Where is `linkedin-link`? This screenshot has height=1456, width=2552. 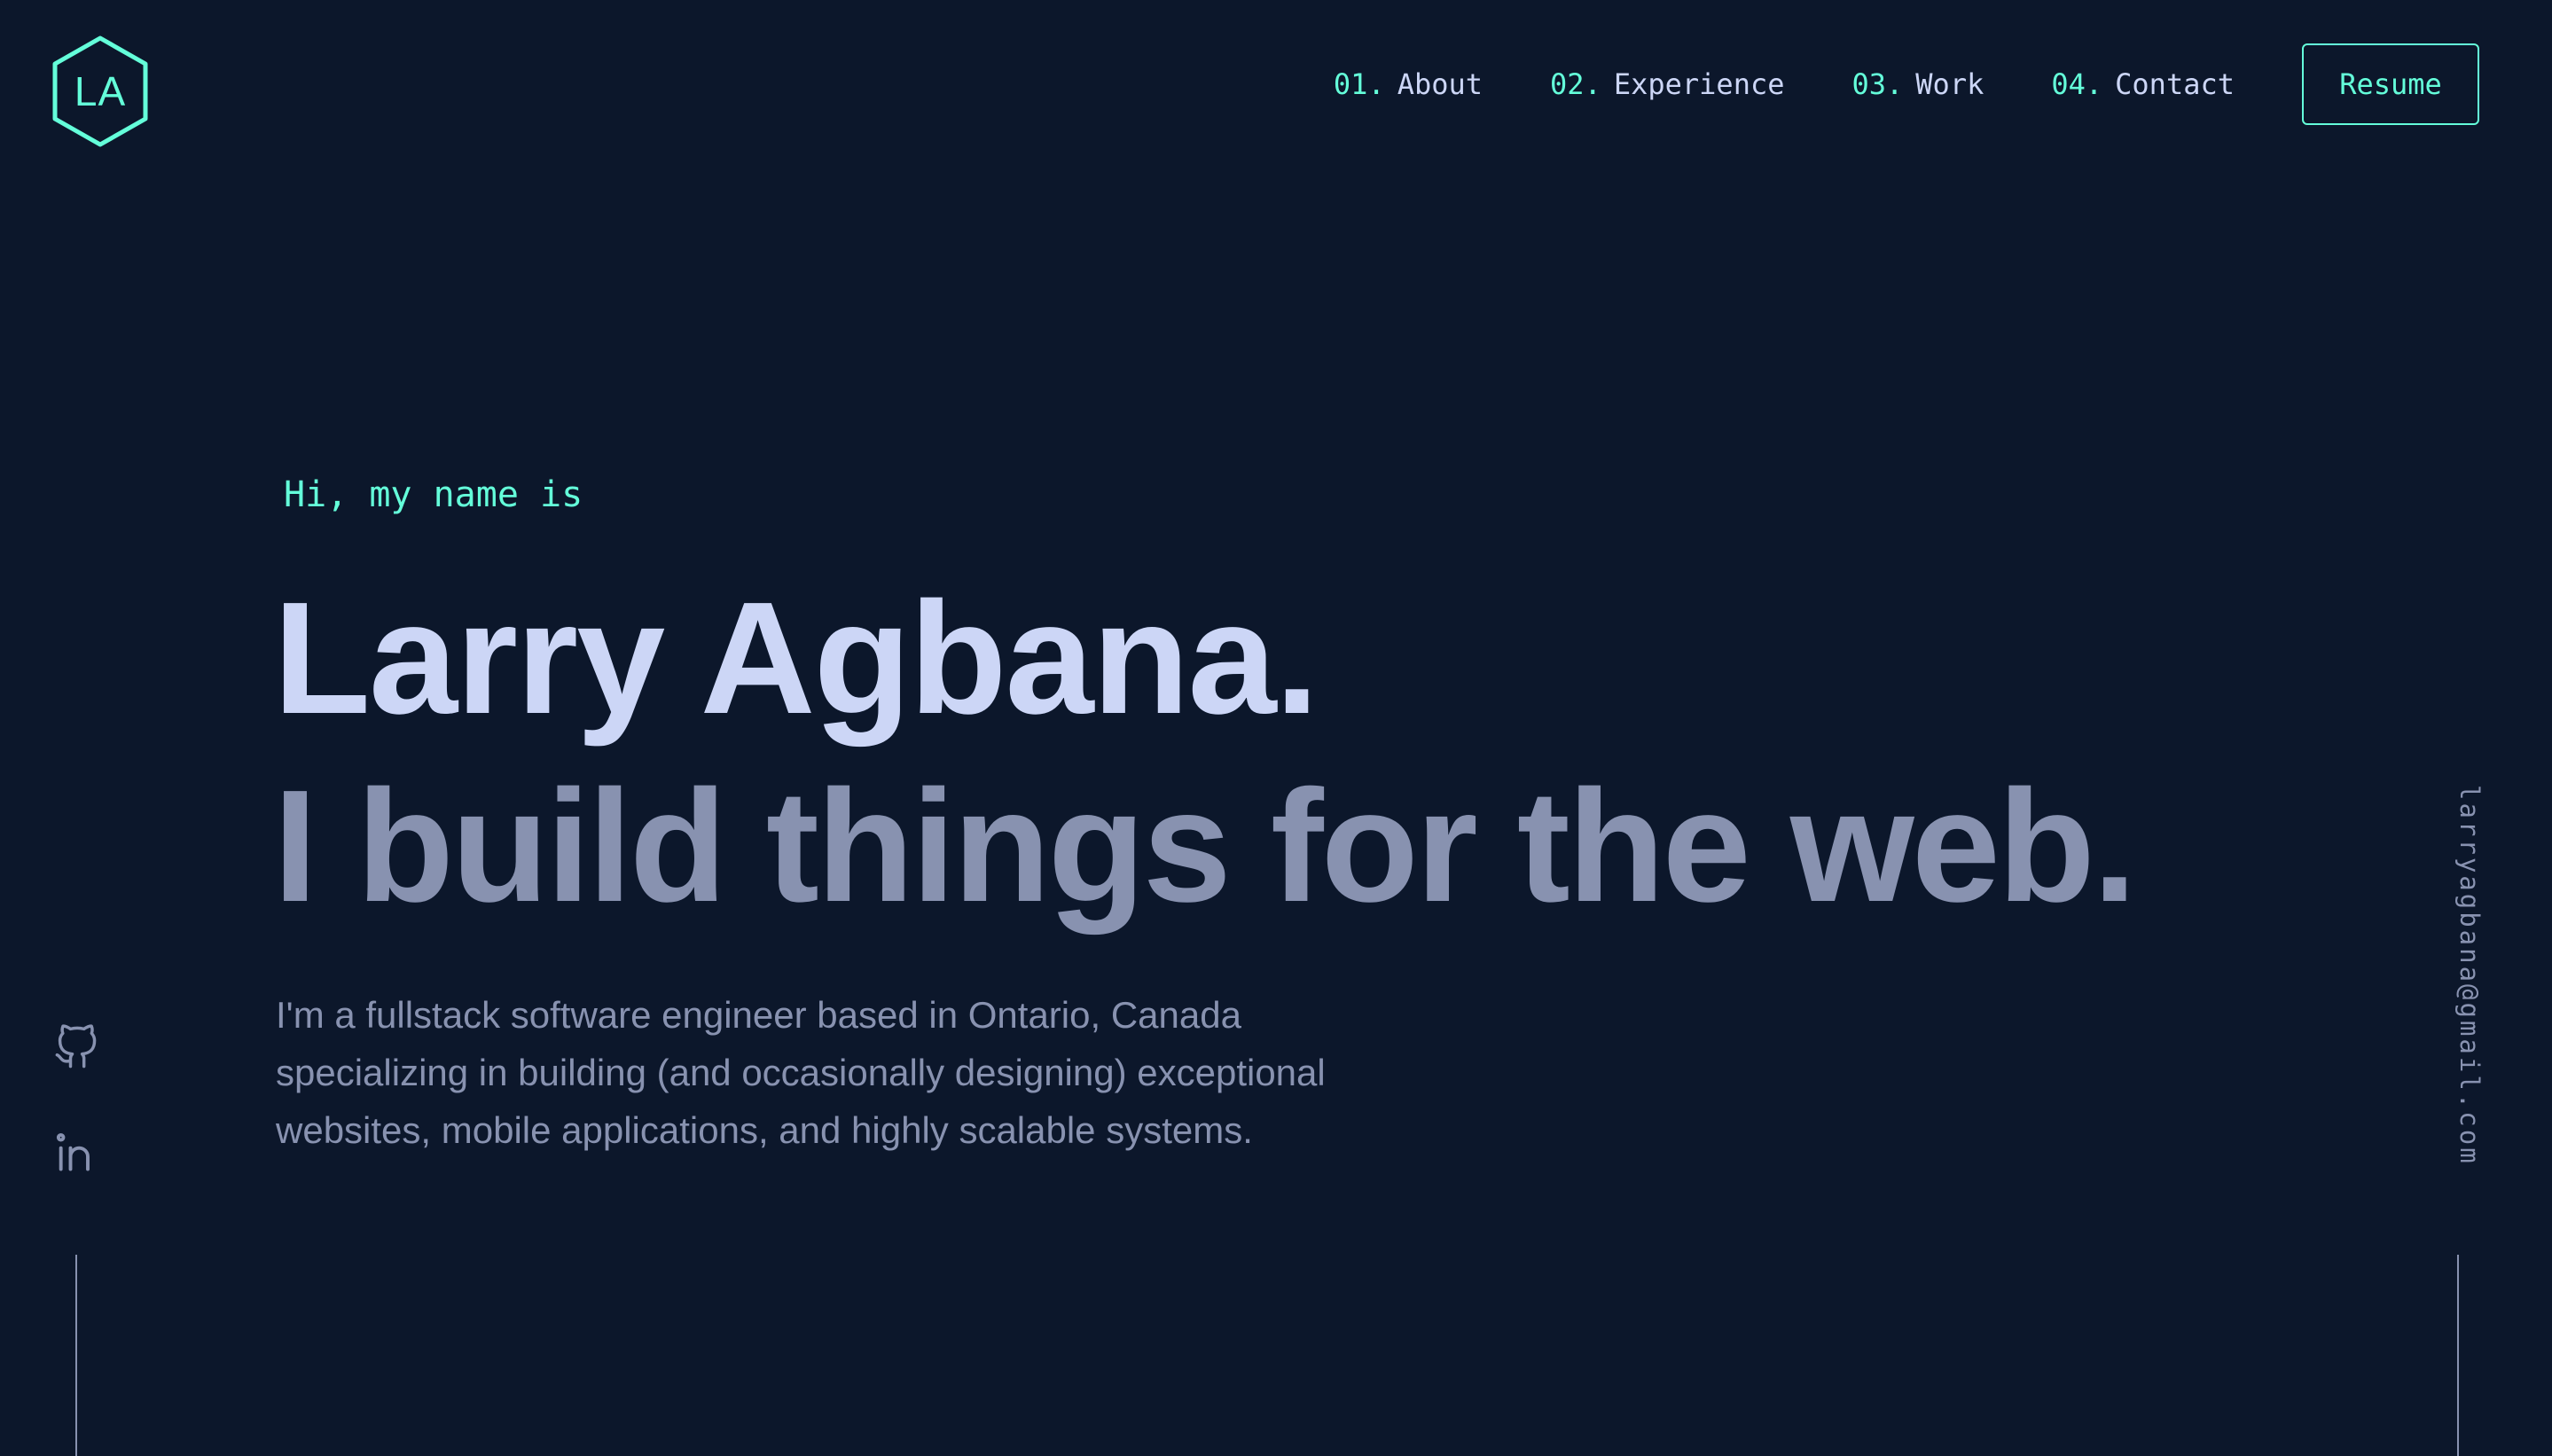 linkedin-link is located at coordinates (76, 1152).